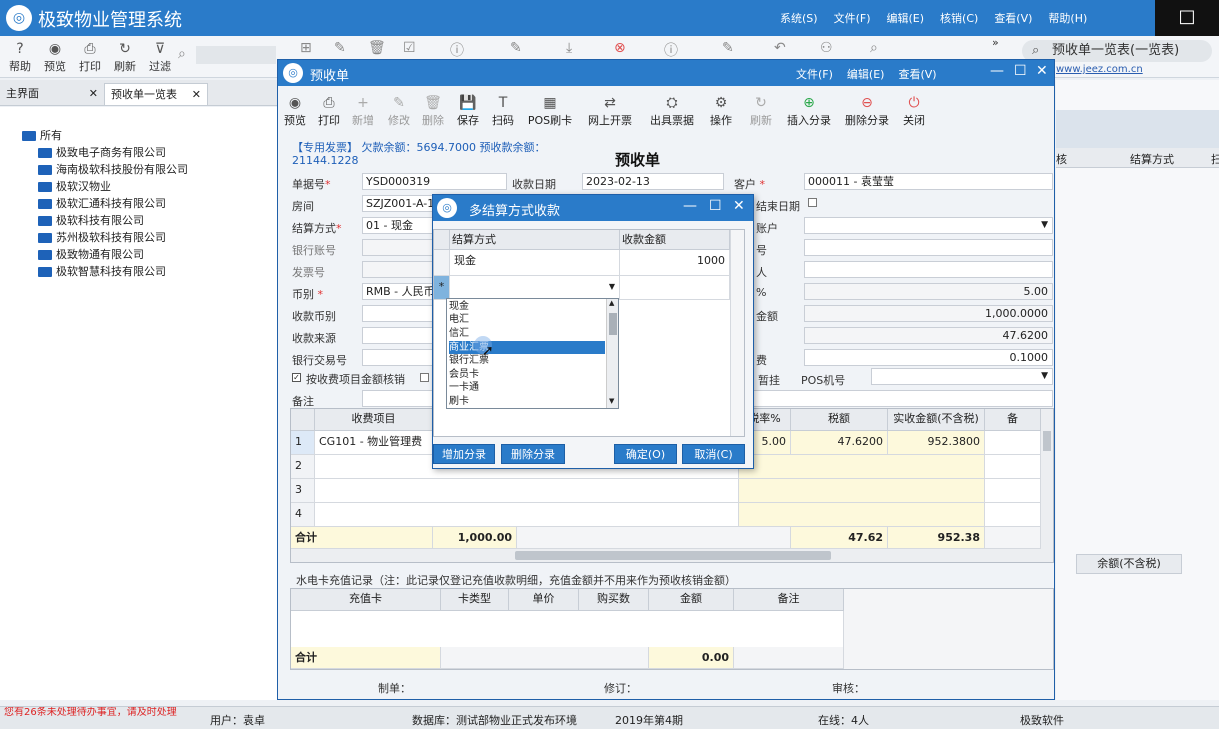  I want to click on customer-field: 000011 - 袁莹莹, so click(928, 181).